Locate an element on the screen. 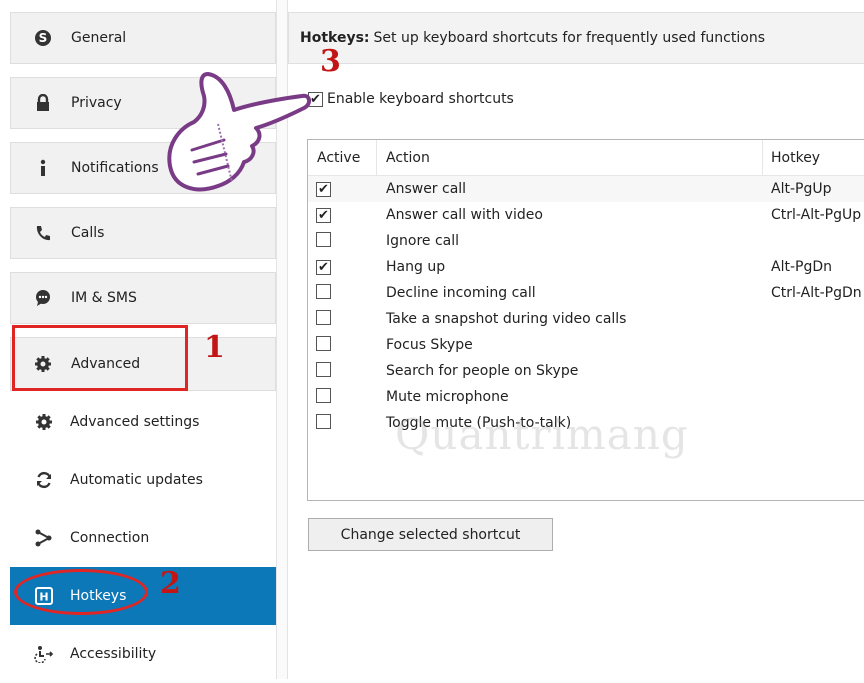  row-hotkey: Alt-PgUp is located at coordinates (801, 189).